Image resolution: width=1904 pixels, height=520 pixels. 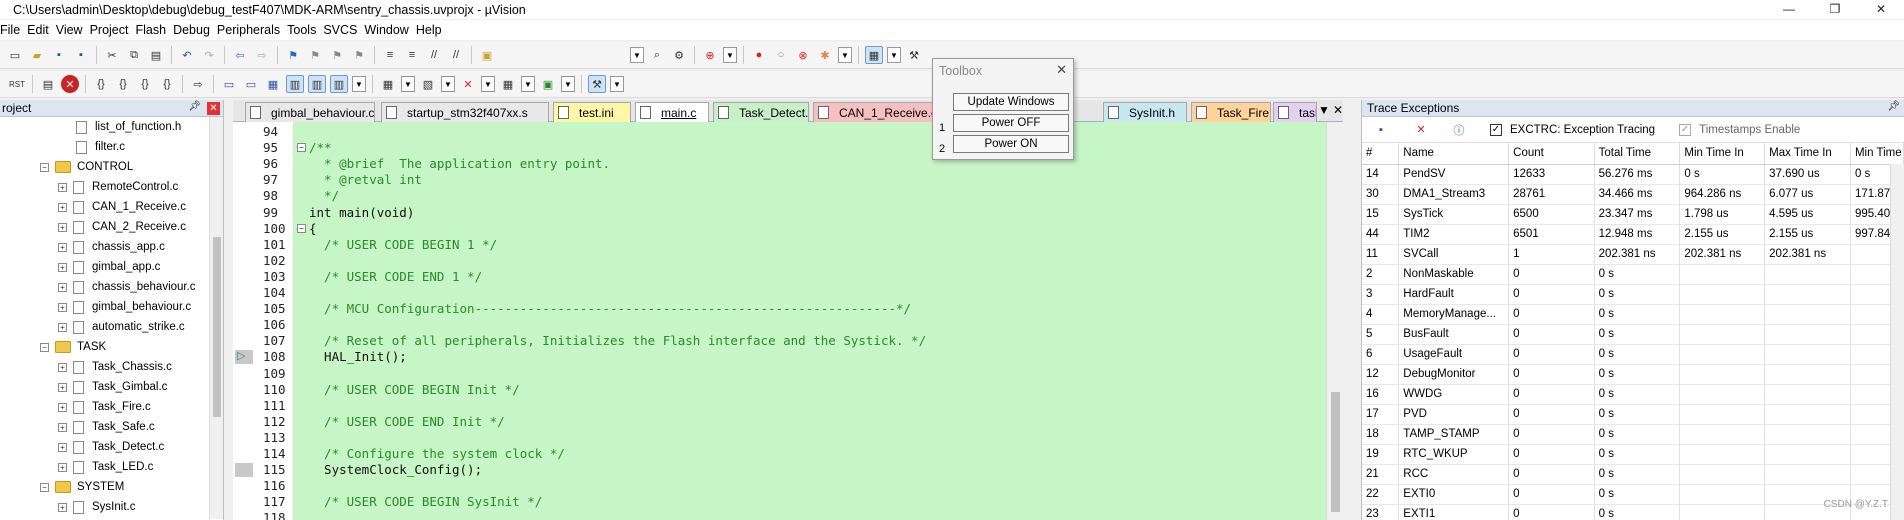 I want to click on tree-file: list_of_function.h, so click(x=128, y=127).